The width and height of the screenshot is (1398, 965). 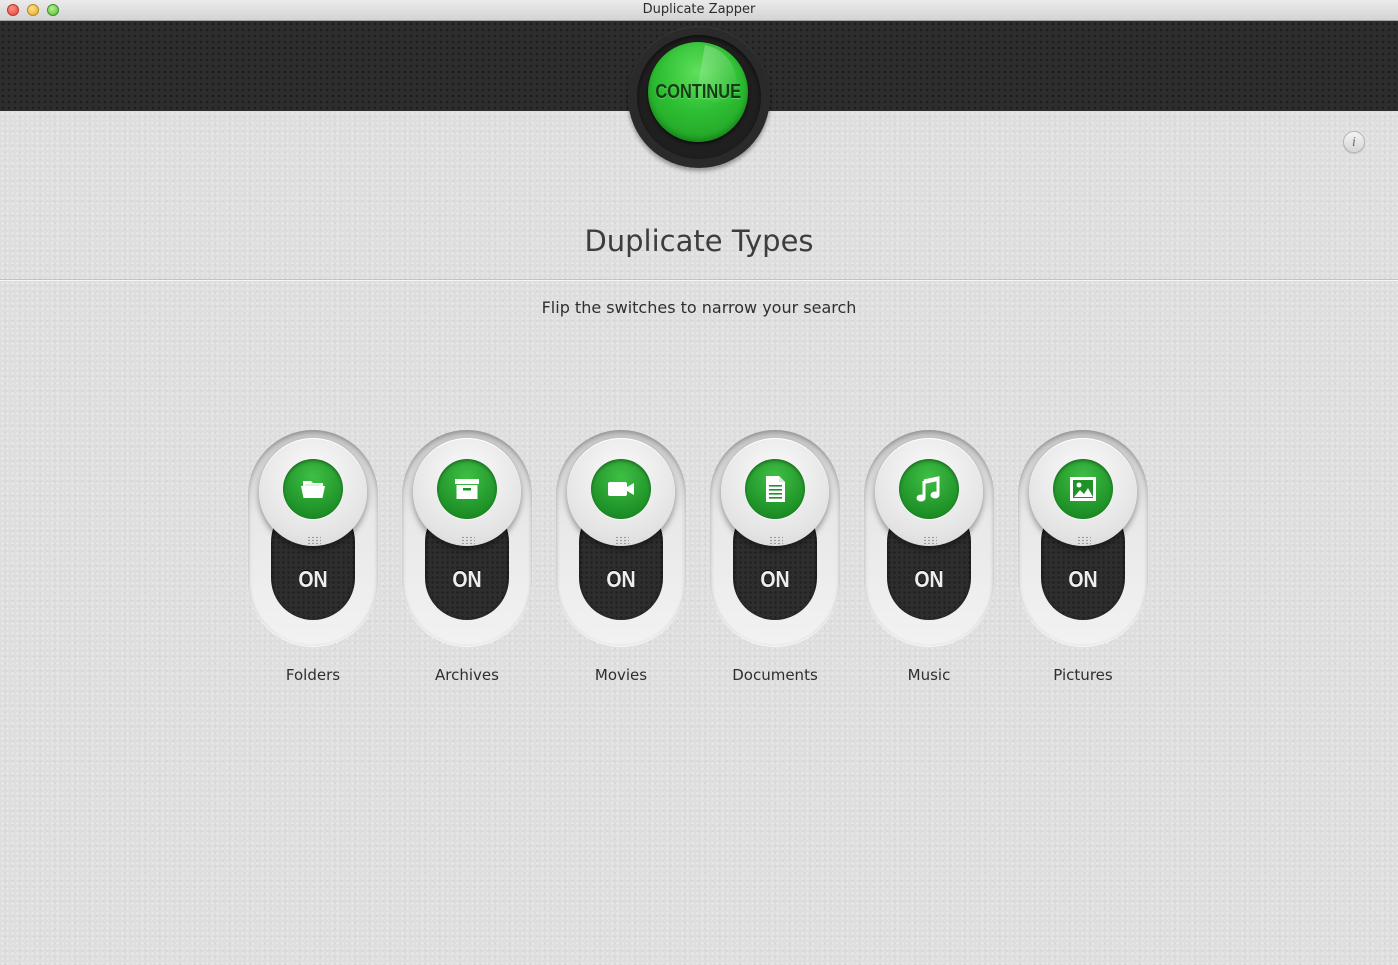 I want to click on folders-switch: ON, so click(x=313, y=538).